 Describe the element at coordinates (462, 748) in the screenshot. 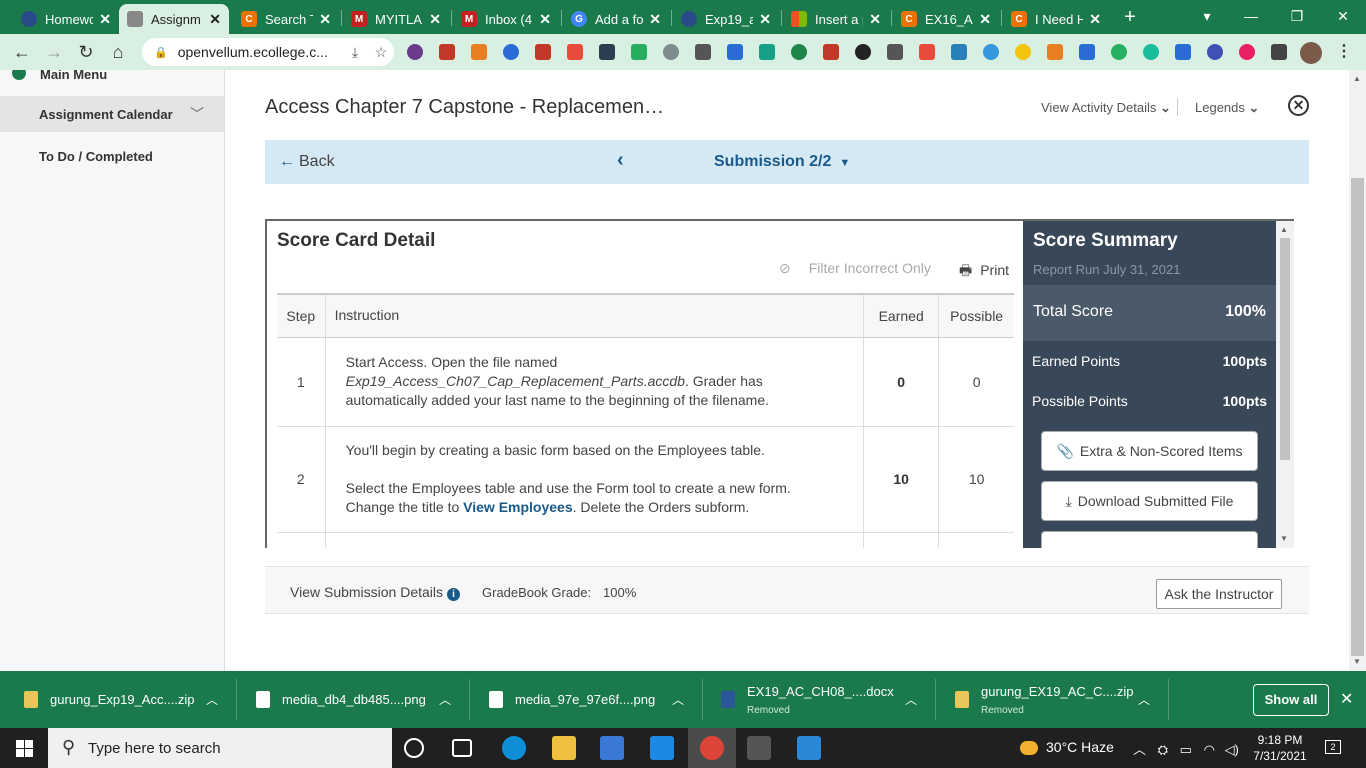

I see `task-view-icon` at that location.